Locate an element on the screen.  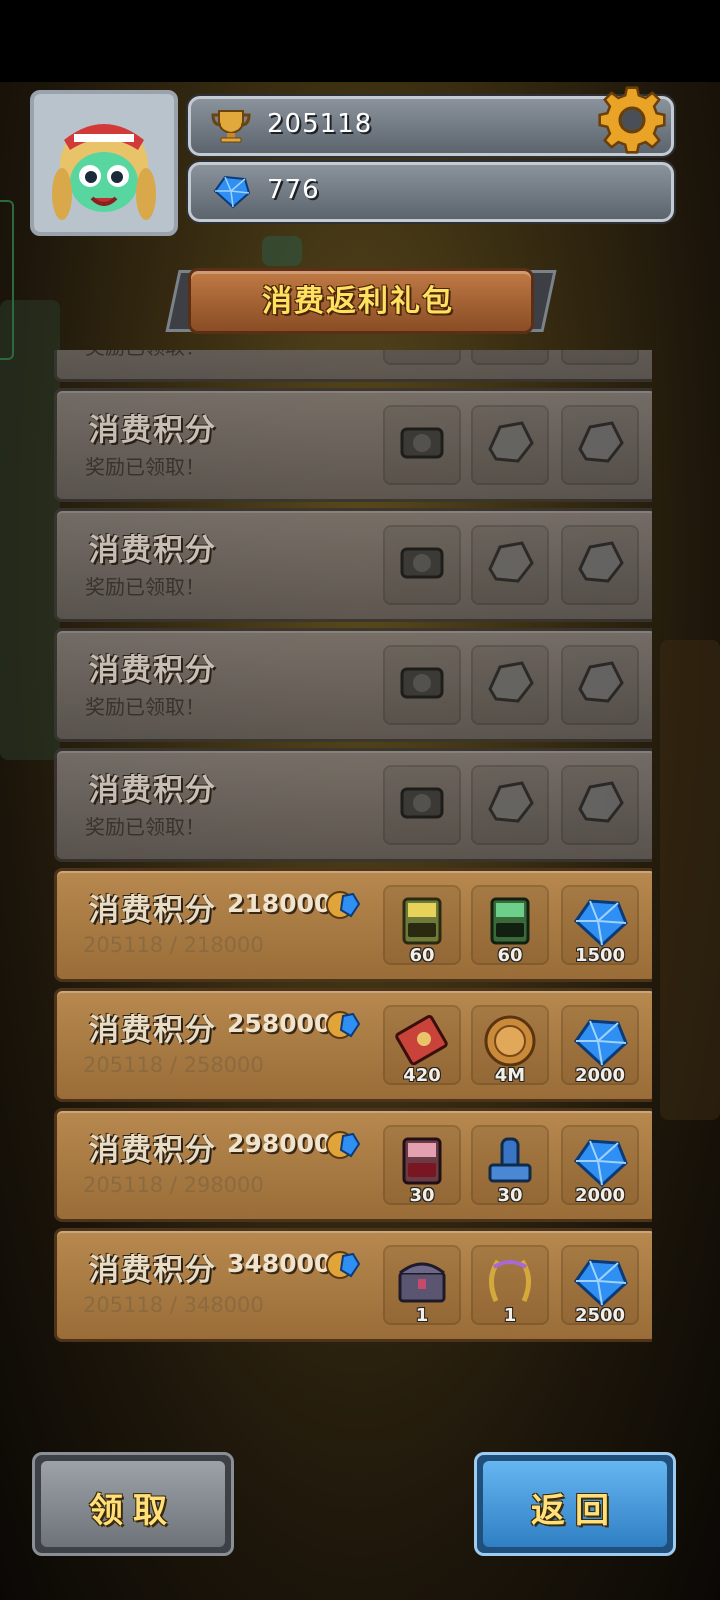
trophy-icon is located at coordinates (231, 126).